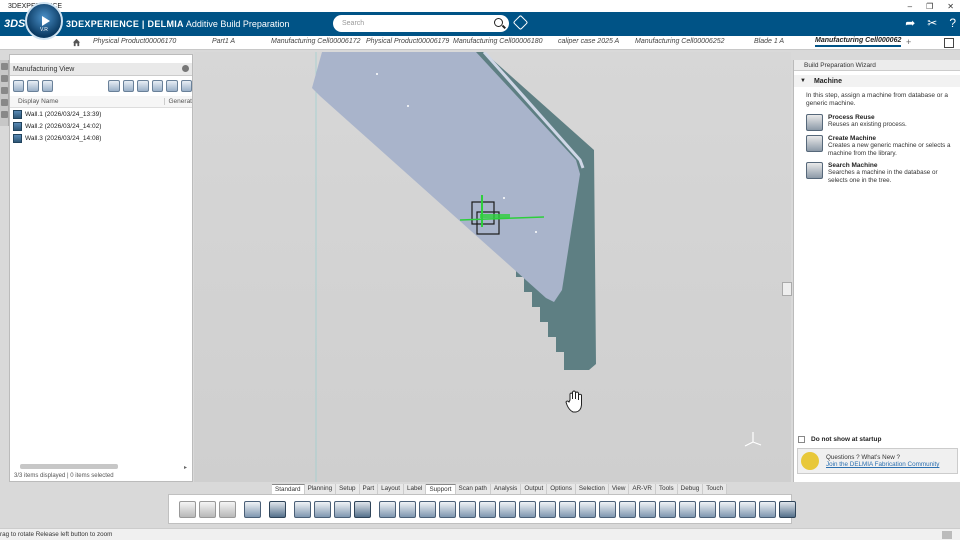 Image resolution: width=960 pixels, height=540 pixels. I want to click on cmd-tab-layout: Layout, so click(391, 489).